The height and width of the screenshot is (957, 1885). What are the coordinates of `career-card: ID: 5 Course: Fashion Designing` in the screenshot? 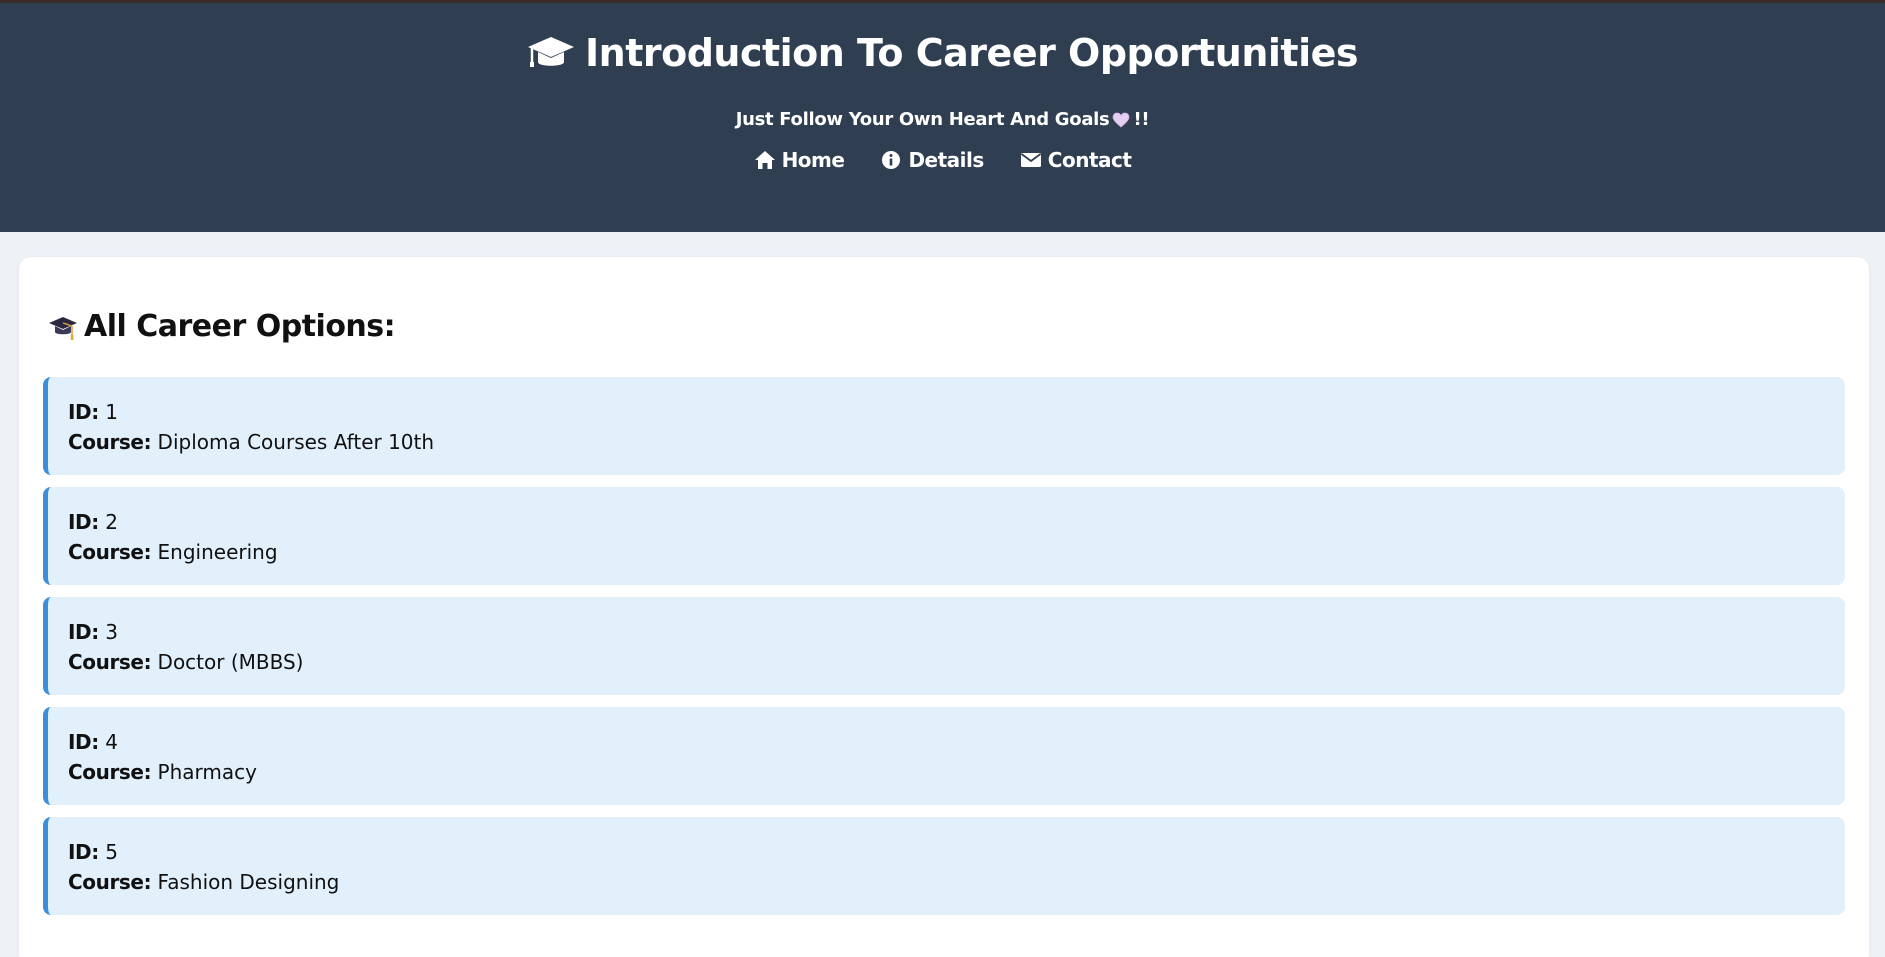 It's located at (944, 866).